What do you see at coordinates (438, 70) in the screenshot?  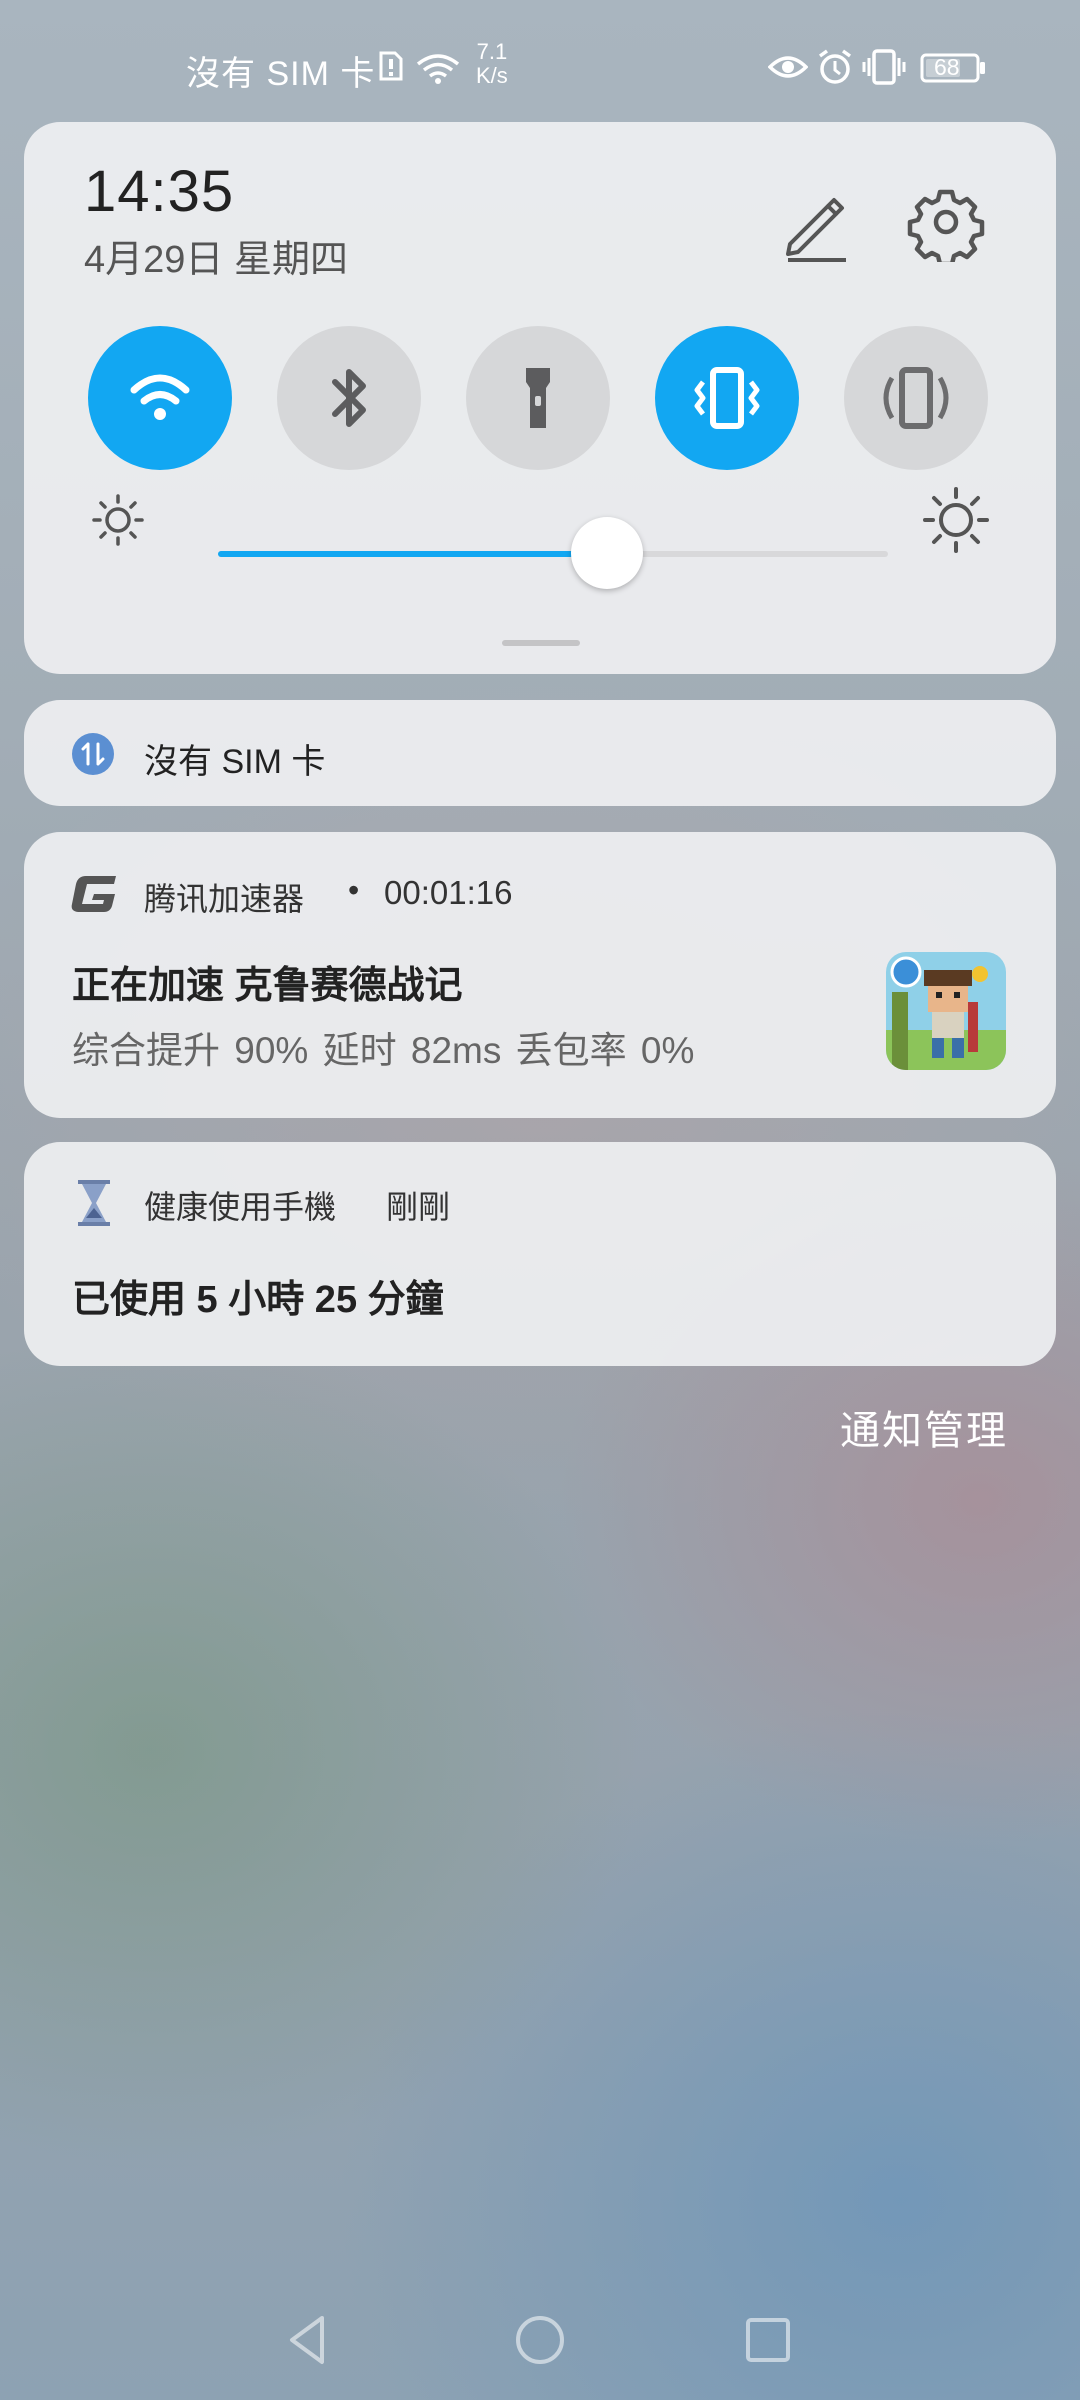 I see `wifi-signal-icon` at bounding box center [438, 70].